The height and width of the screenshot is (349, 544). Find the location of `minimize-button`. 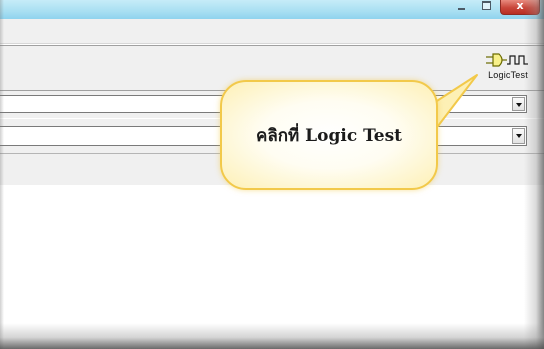

minimize-button is located at coordinates (461, 6).